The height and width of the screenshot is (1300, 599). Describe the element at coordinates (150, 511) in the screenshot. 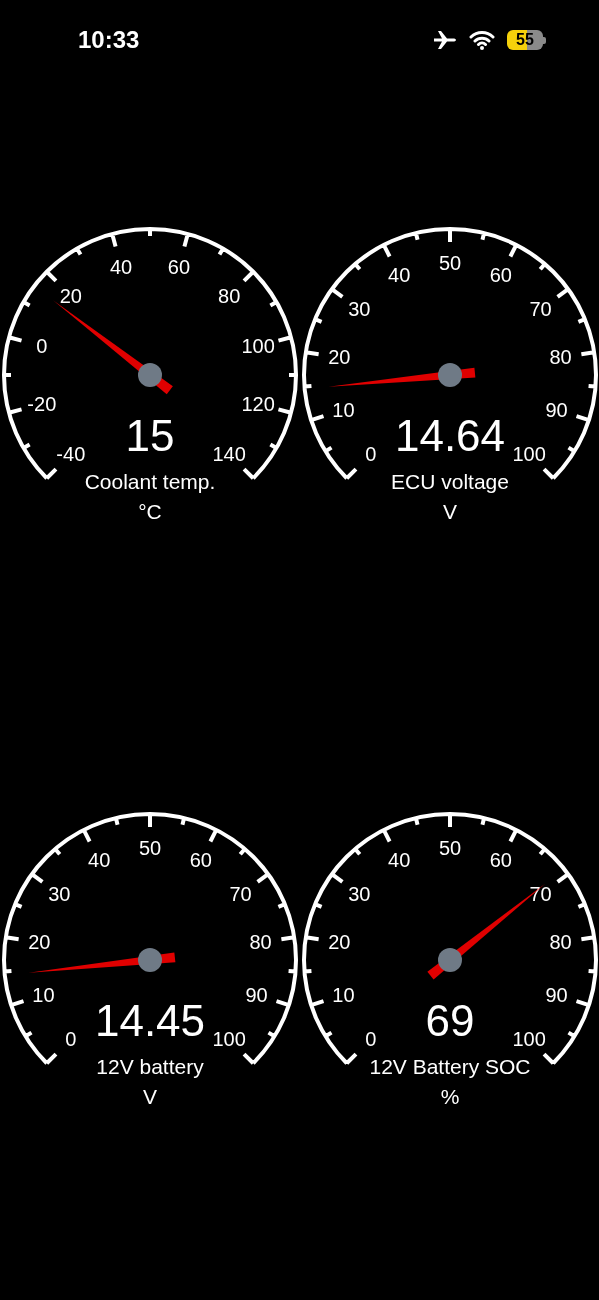

I see `gauge-unit: °C` at that location.